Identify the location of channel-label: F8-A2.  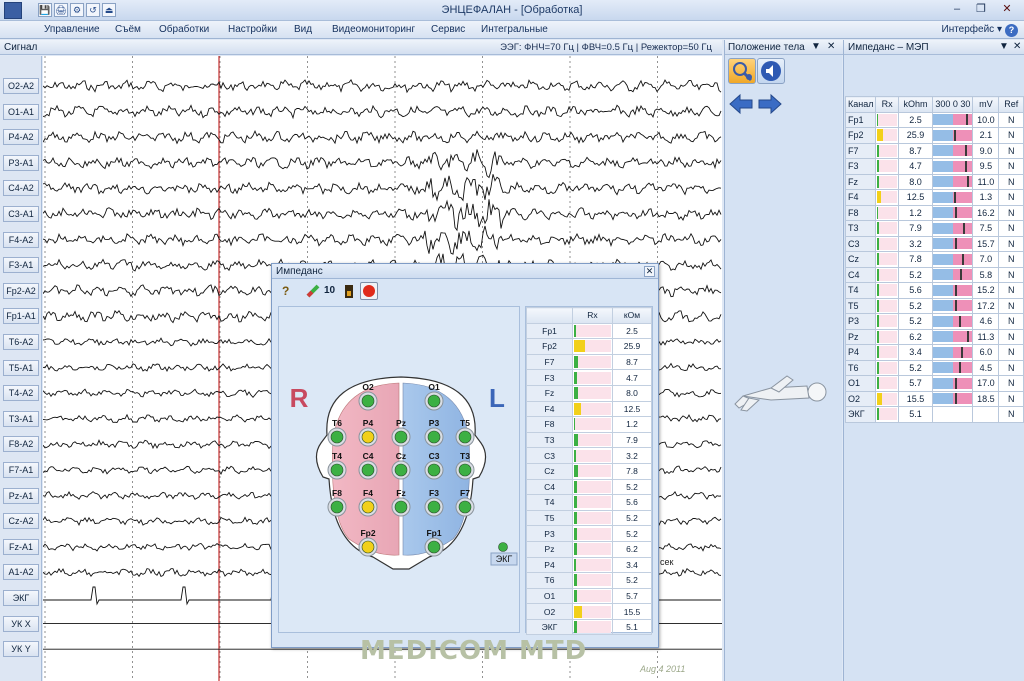
(21, 444).